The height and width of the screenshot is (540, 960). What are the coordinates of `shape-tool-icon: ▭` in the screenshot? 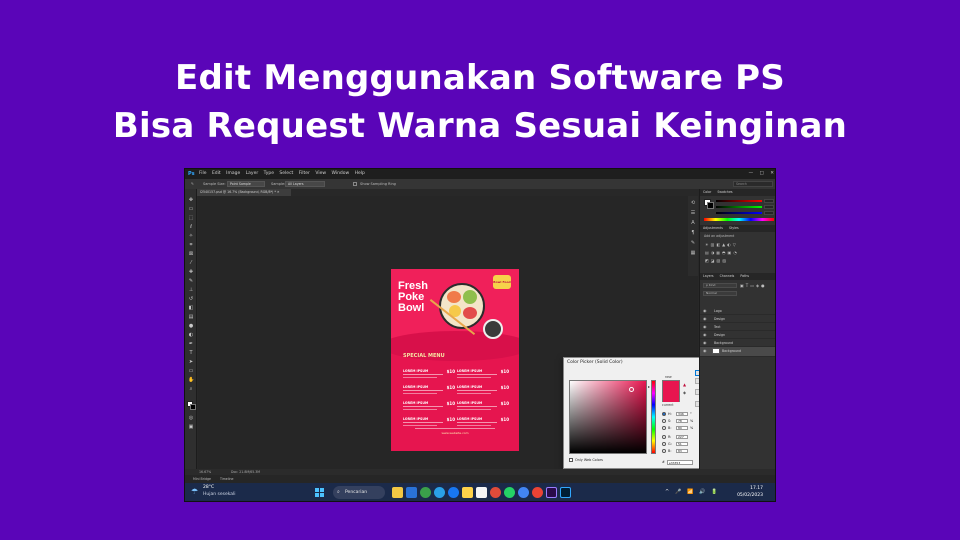 It's located at (191, 371).